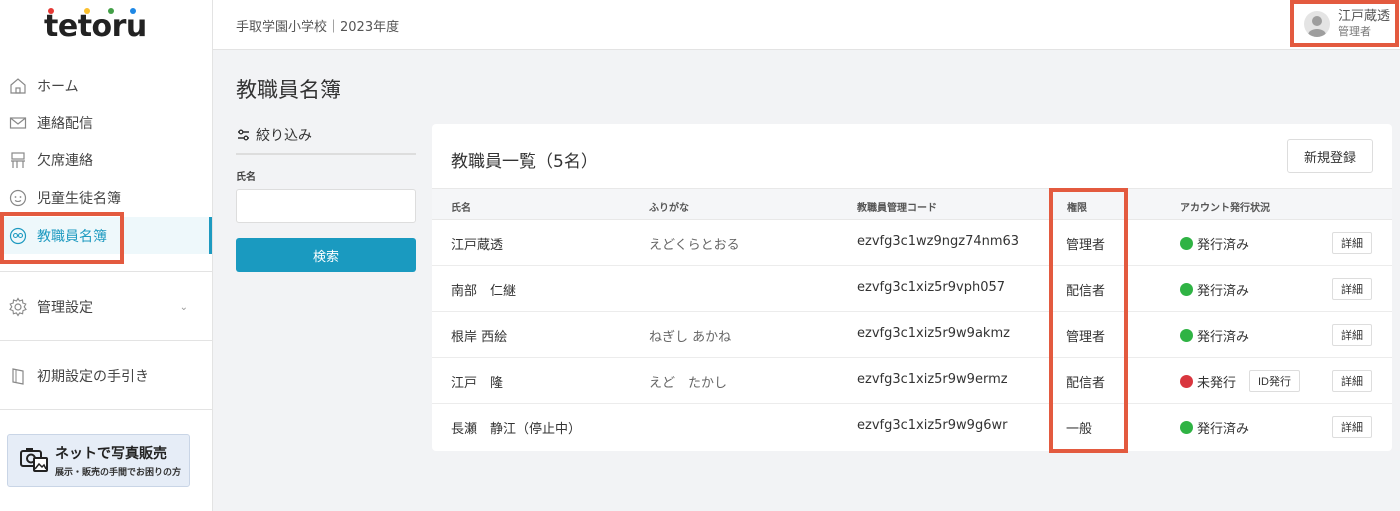  I want to click on name-field-label: 氏名, so click(246, 177).